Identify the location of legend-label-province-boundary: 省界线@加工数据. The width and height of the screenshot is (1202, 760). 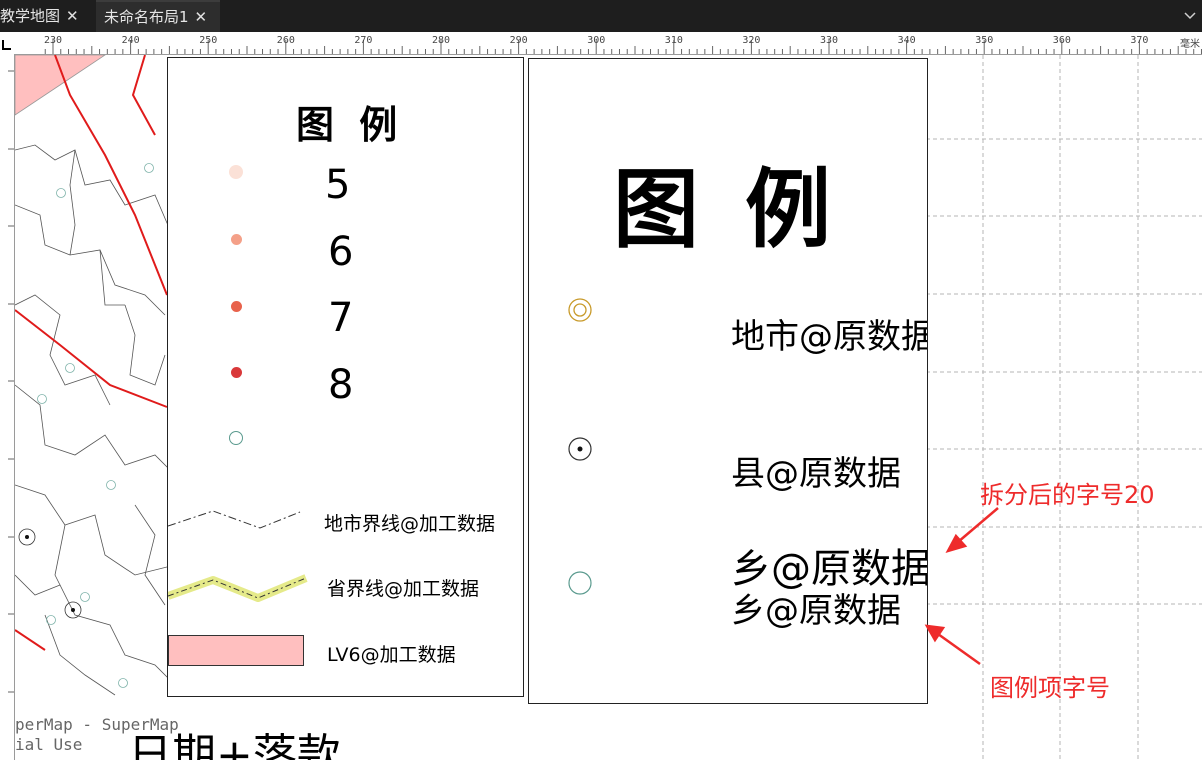
(403, 589).